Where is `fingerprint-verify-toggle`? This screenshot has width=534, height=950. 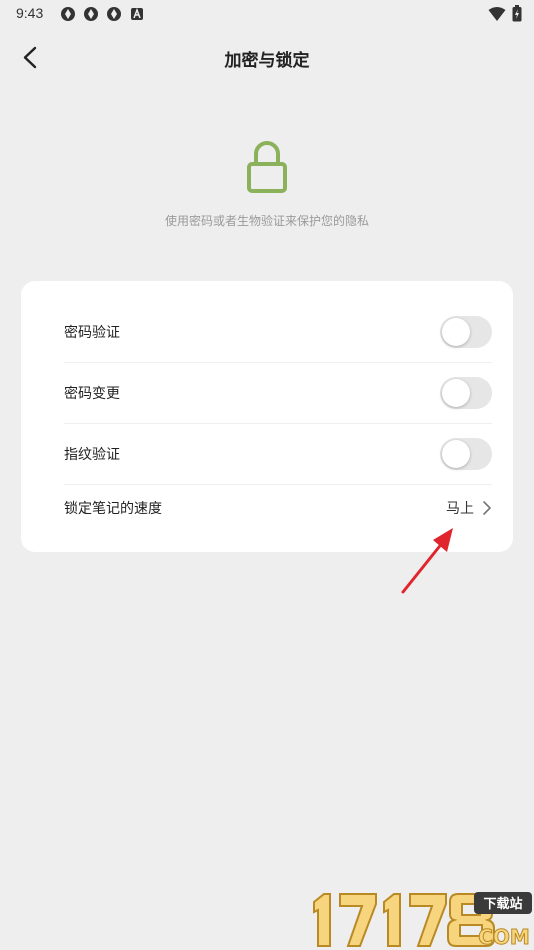 fingerprint-verify-toggle is located at coordinates (466, 454).